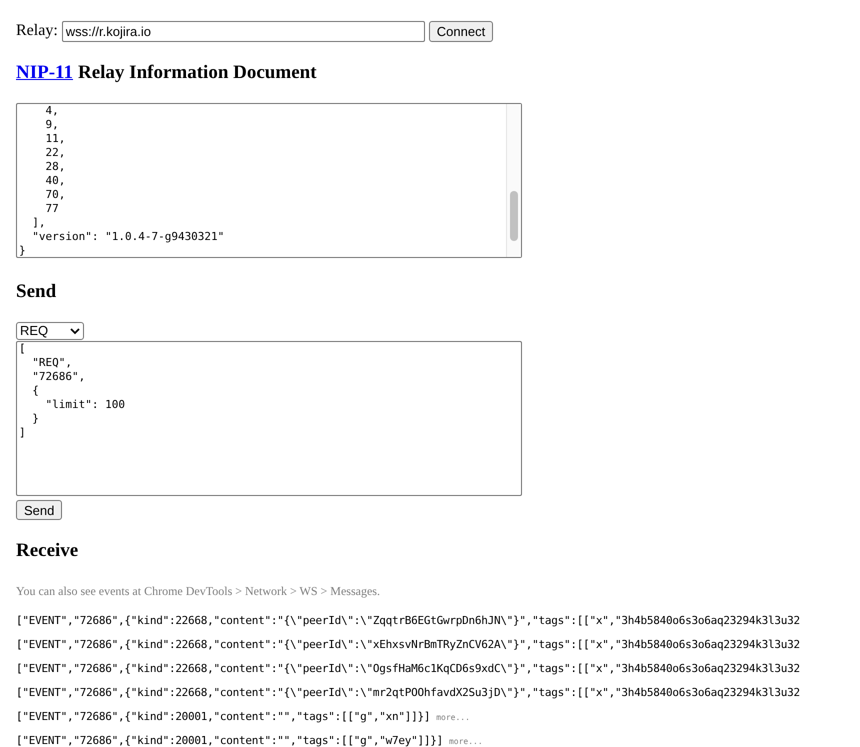  Describe the element at coordinates (514, 215) in the screenshot. I see `scrollbar-thumb` at that location.